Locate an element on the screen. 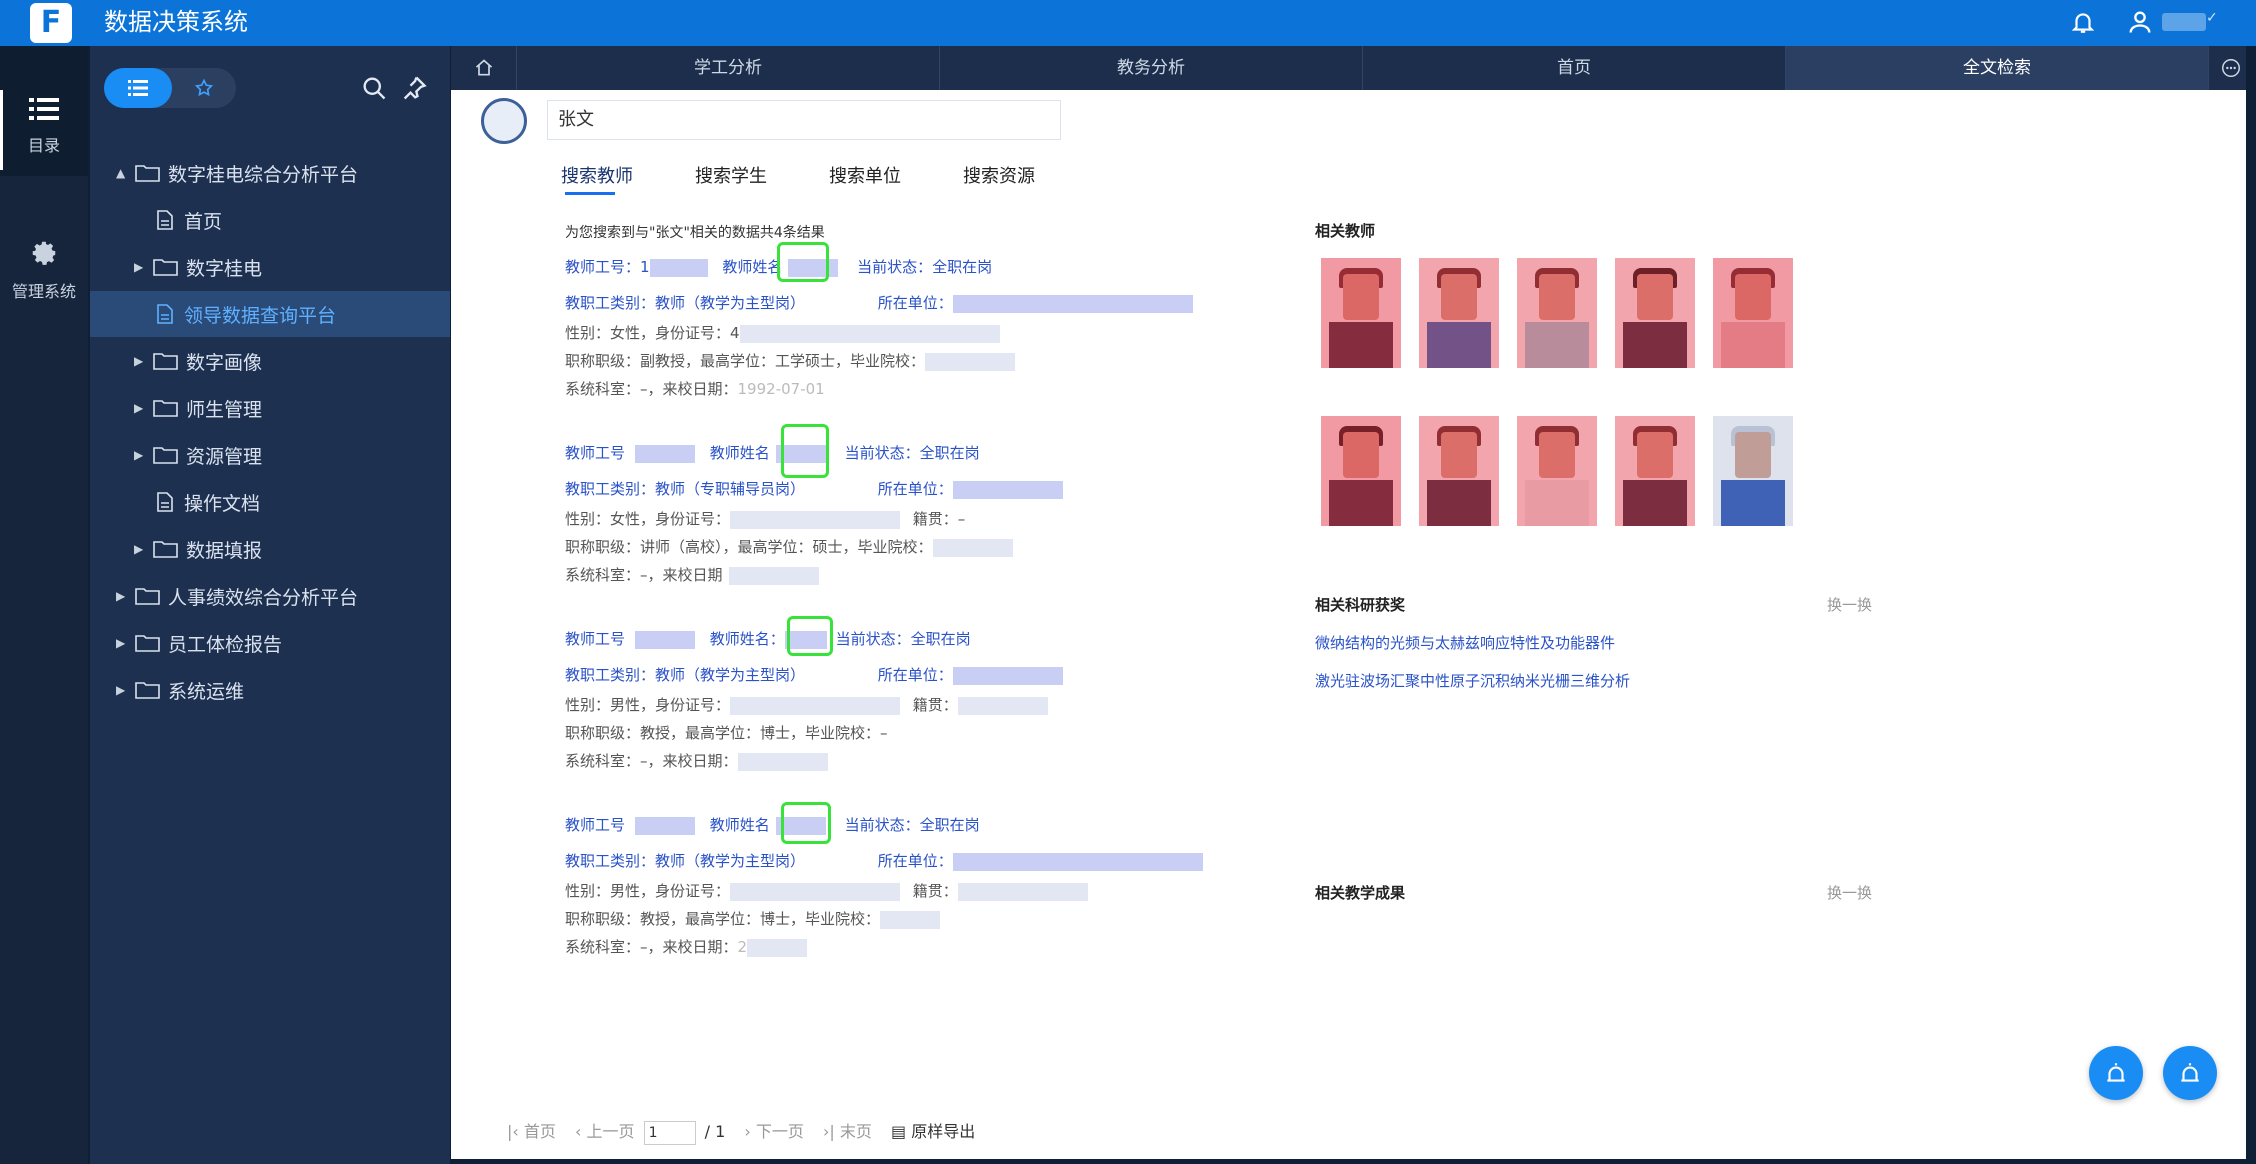 Image resolution: width=2256 pixels, height=1164 pixels. search-tab-student: 搜索学生 is located at coordinates (731, 175).